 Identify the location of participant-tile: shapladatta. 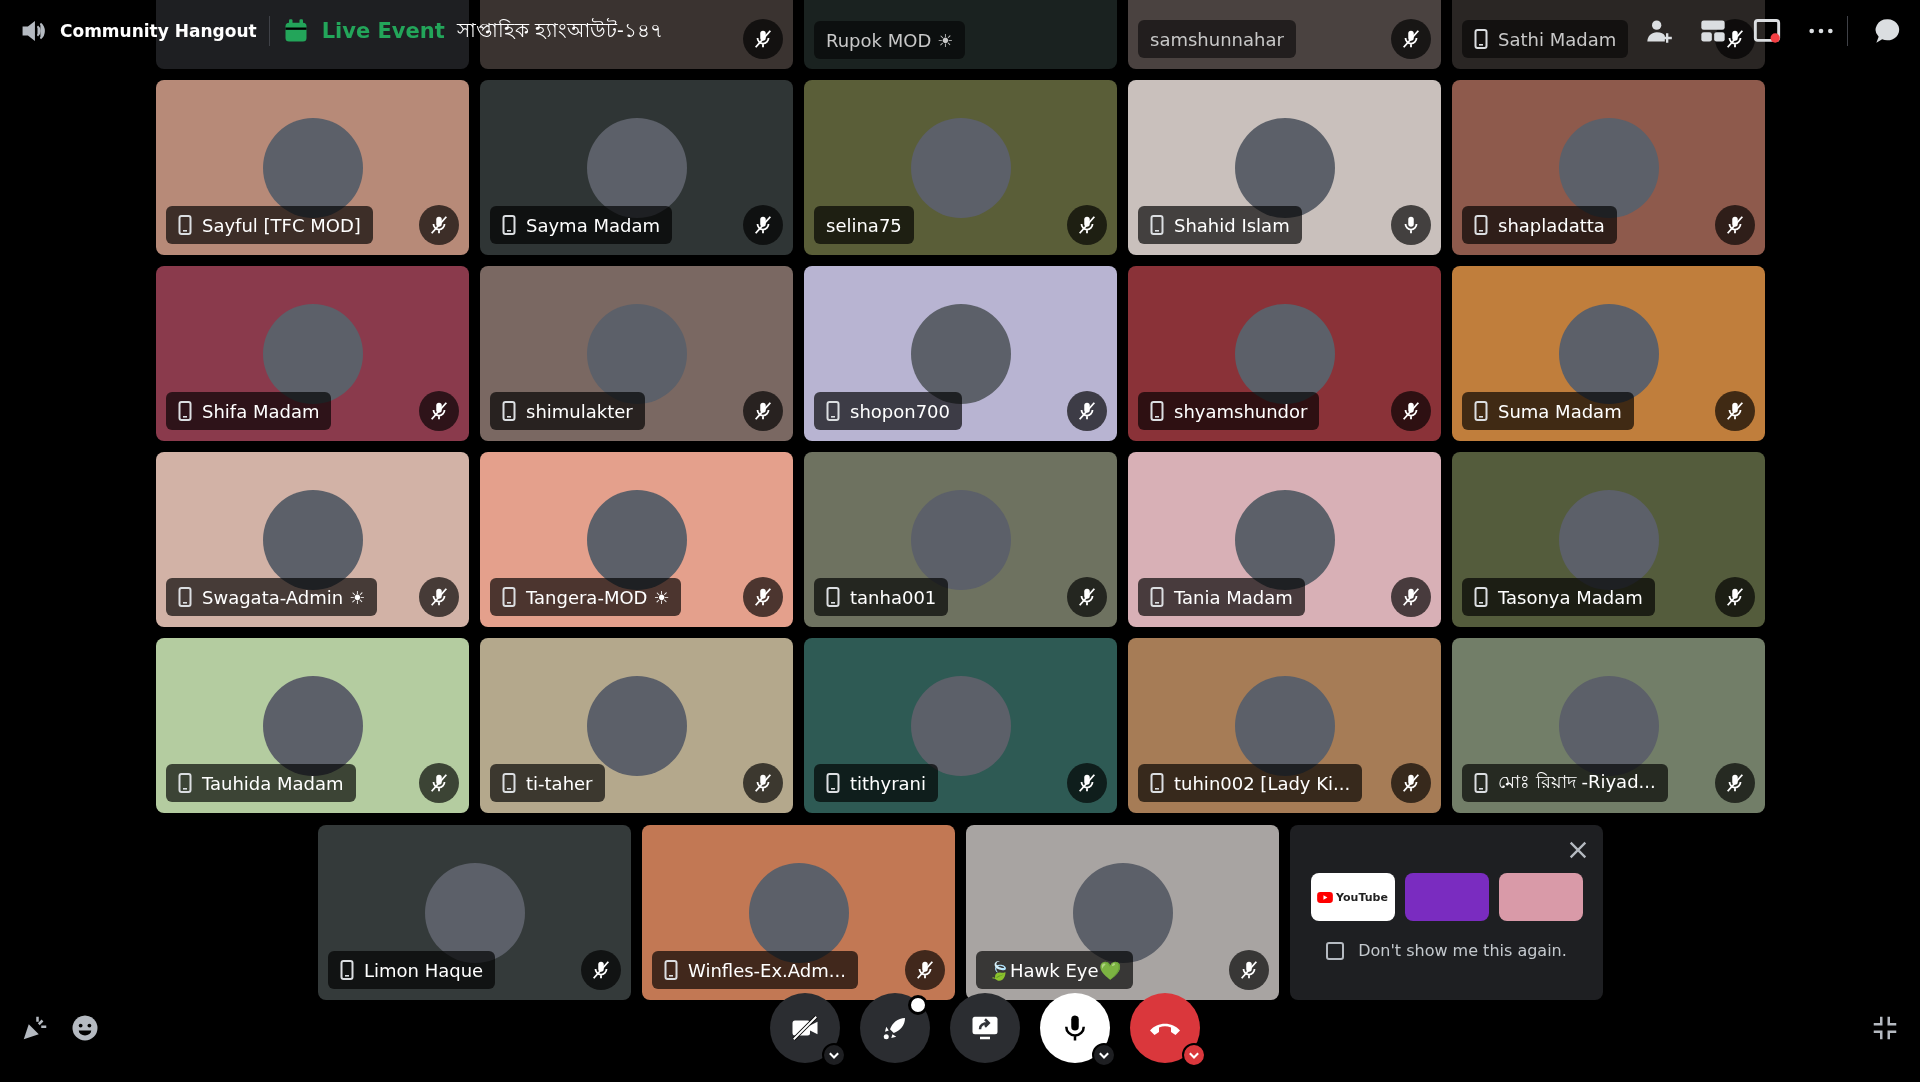
(1608, 167).